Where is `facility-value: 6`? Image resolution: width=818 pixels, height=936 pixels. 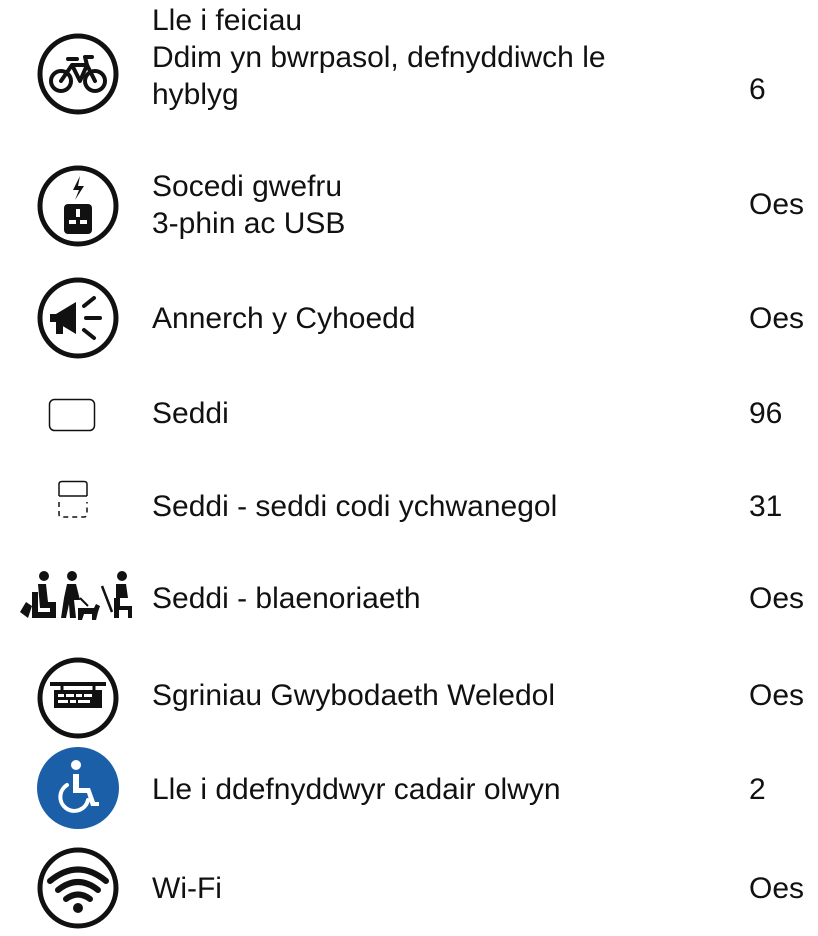
facility-value: 6 is located at coordinates (757, 89).